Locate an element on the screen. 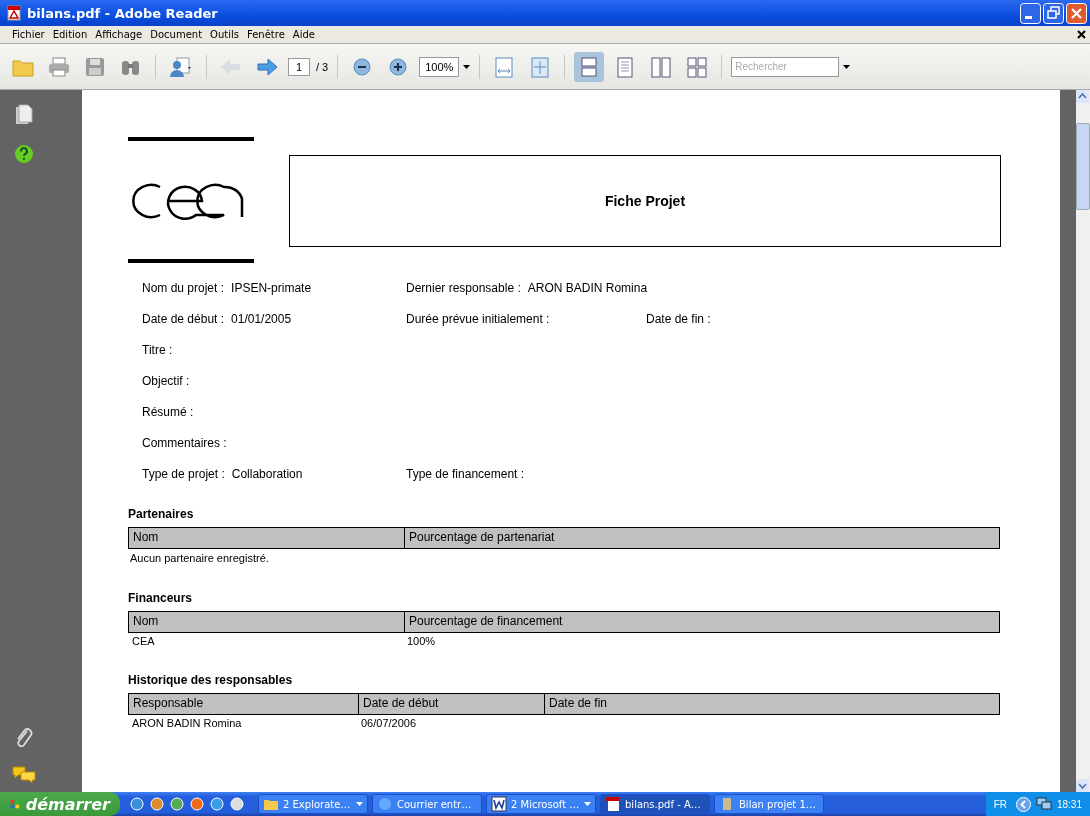  empty-message: Aucun partenaire enregistré. is located at coordinates (199, 558).